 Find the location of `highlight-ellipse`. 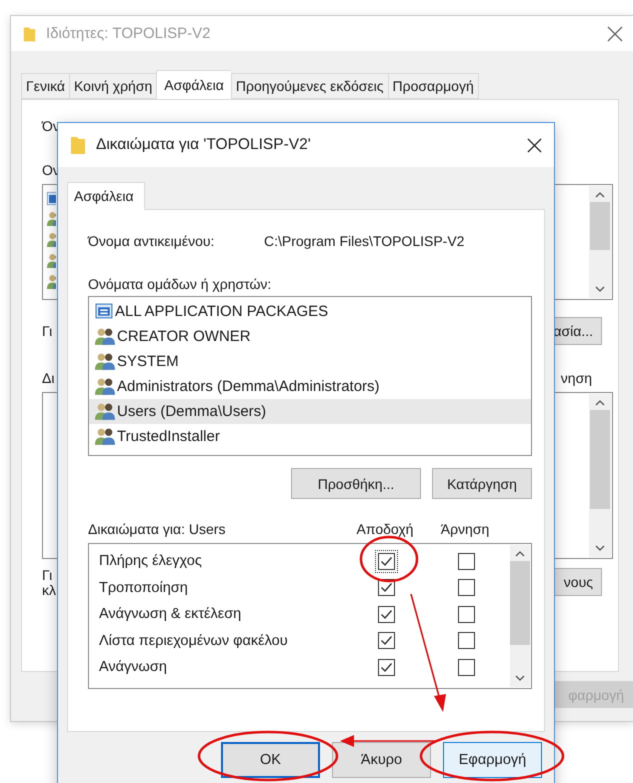

highlight-ellipse is located at coordinates (389, 559).